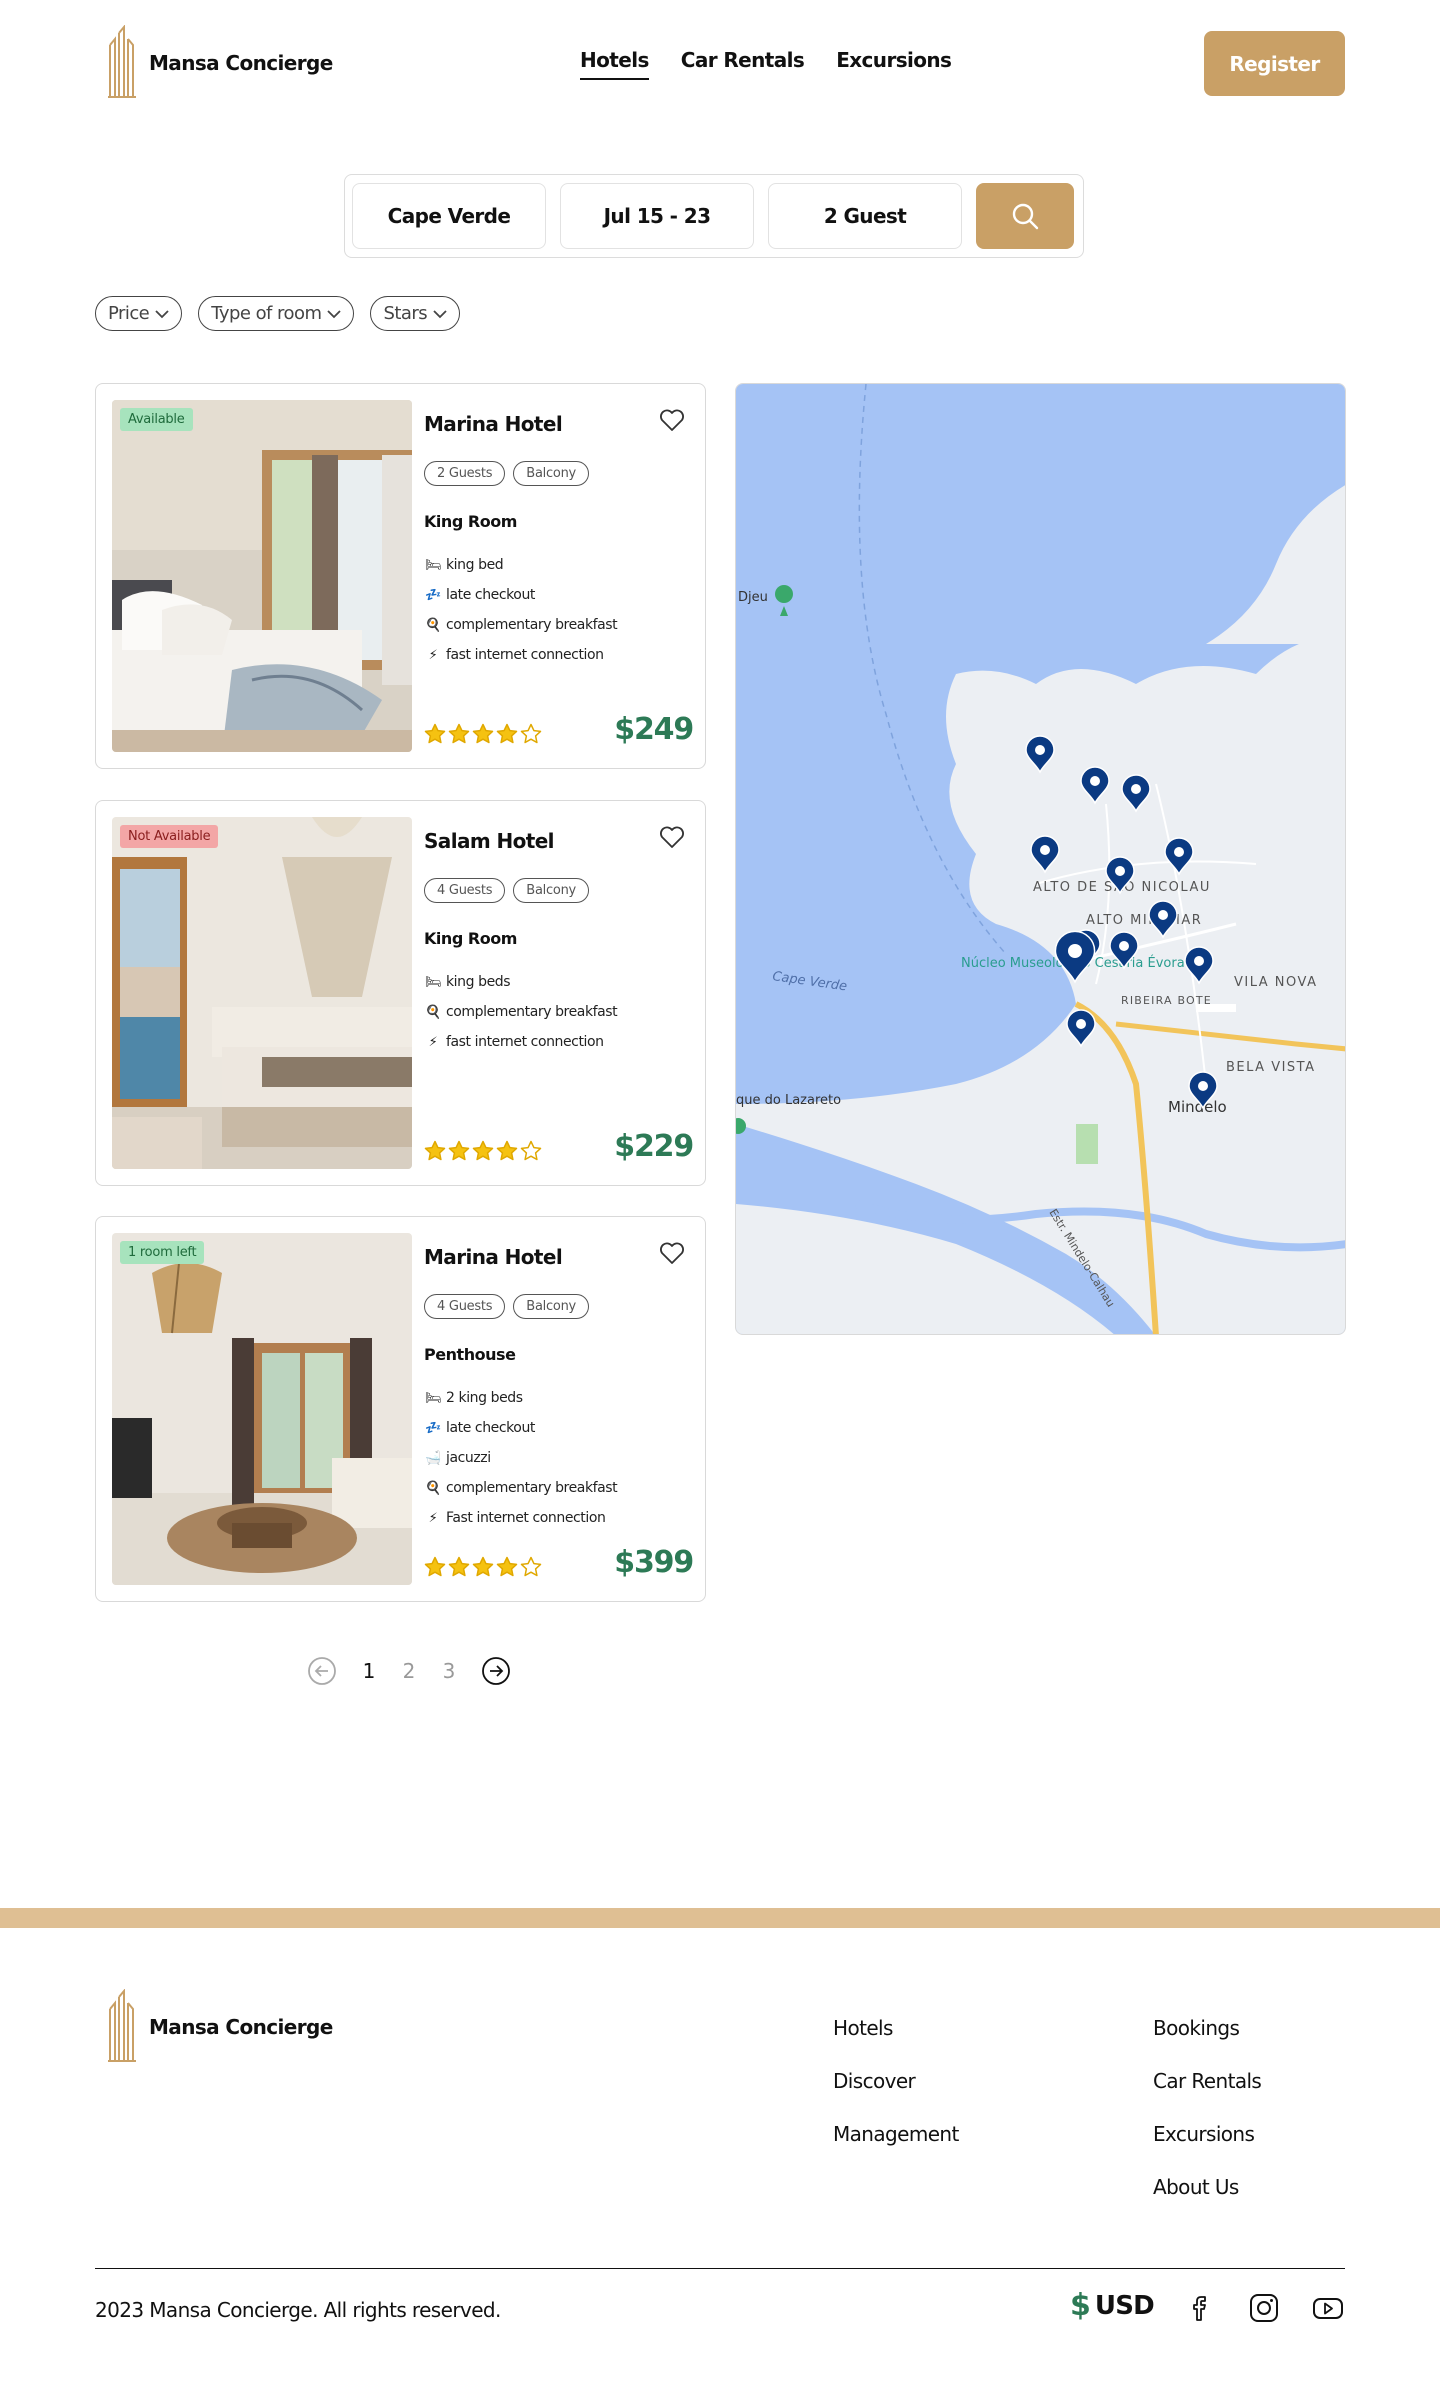 Image resolution: width=1440 pixels, height=2381 pixels. Describe the element at coordinates (470, 938) in the screenshot. I see `room-type: King Room` at that location.